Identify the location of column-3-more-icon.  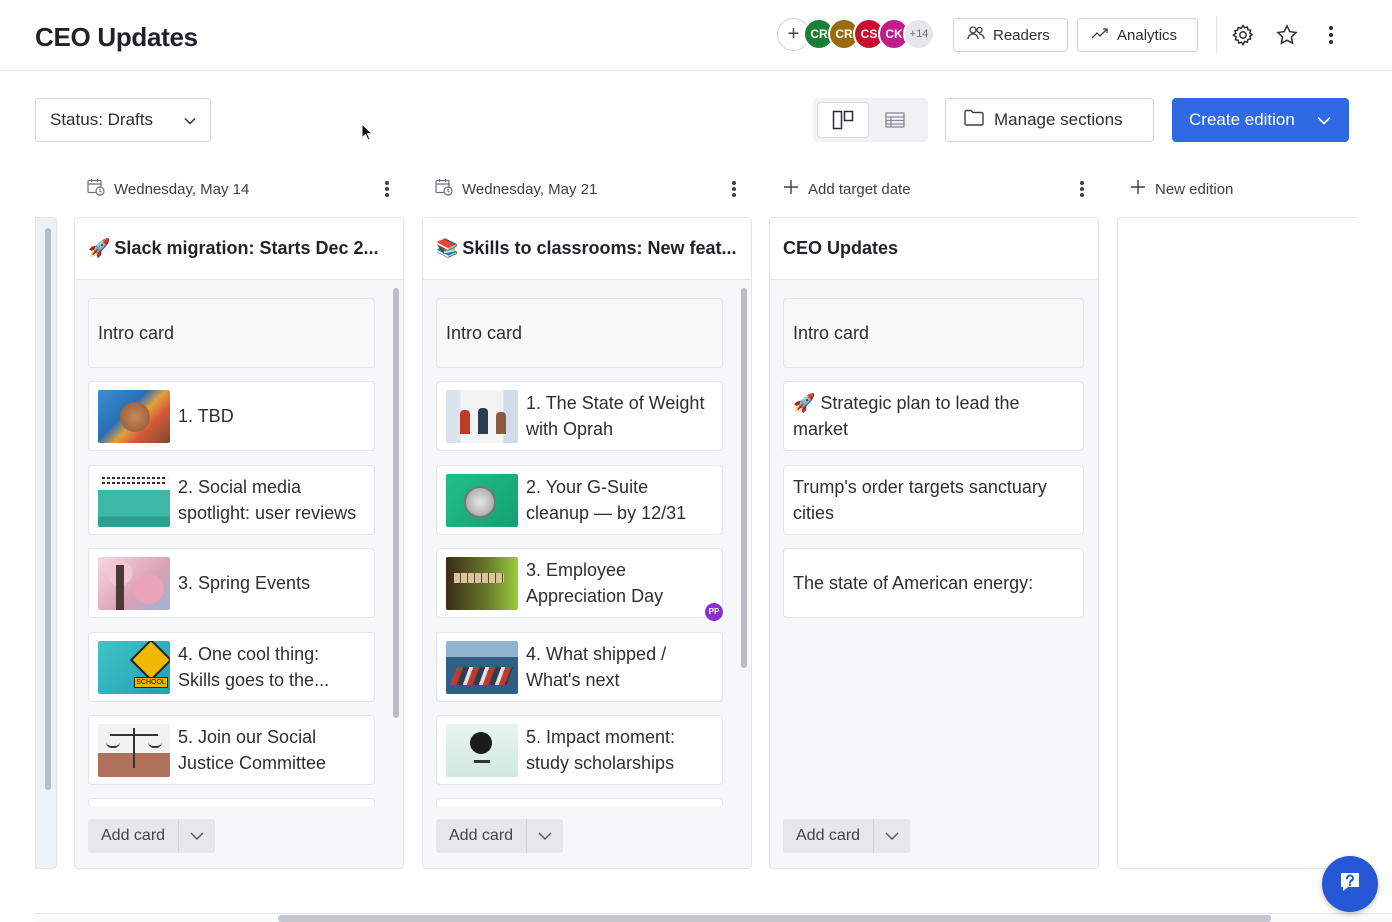
(1082, 189).